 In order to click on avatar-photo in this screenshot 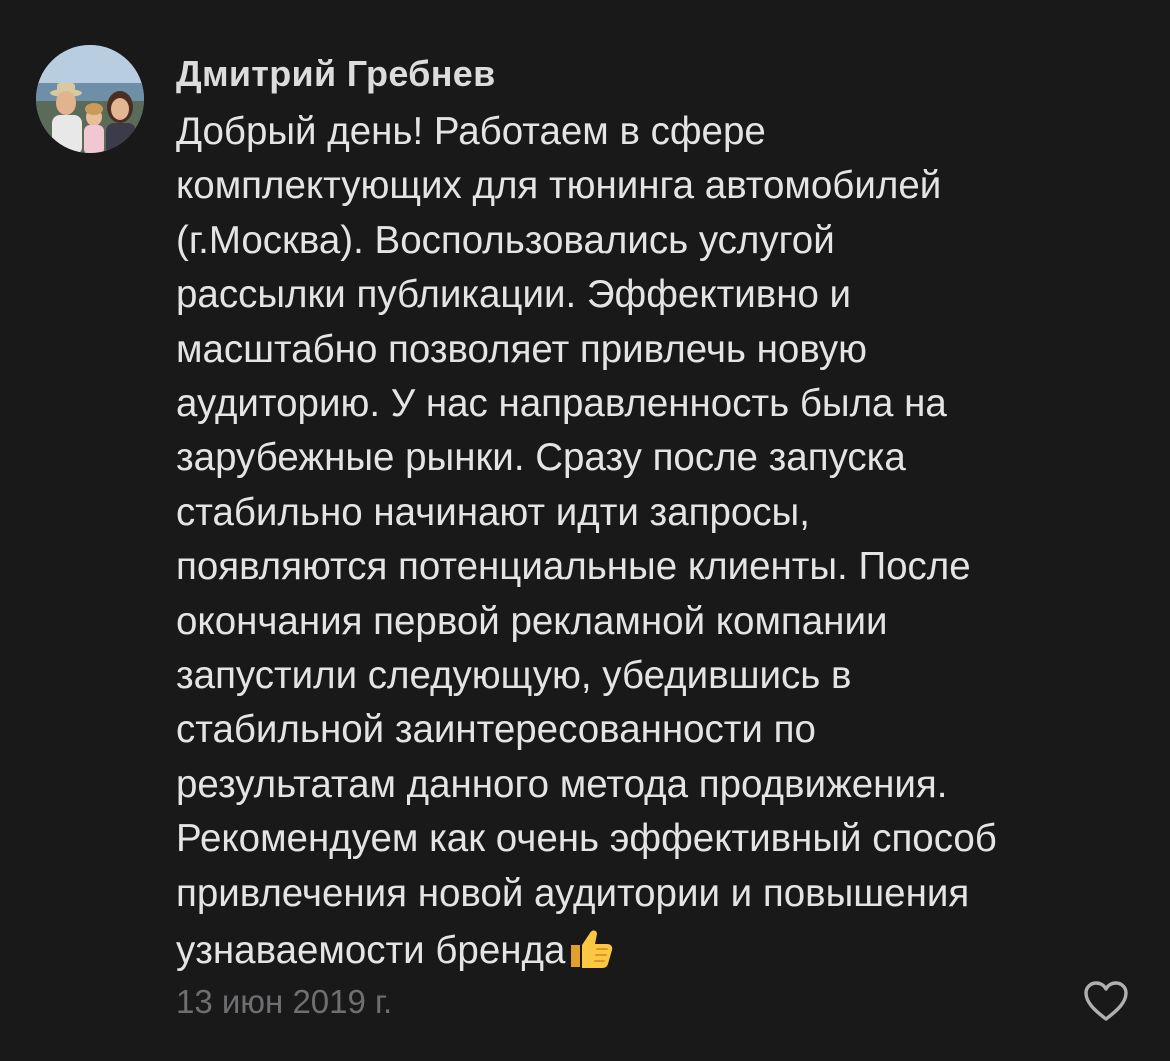, I will do `click(90, 99)`.